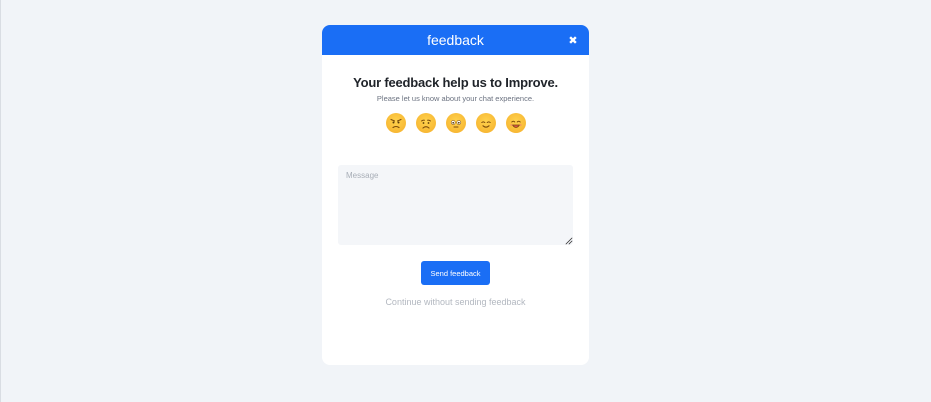  I want to click on angry-emoji-icon, so click(395, 123).